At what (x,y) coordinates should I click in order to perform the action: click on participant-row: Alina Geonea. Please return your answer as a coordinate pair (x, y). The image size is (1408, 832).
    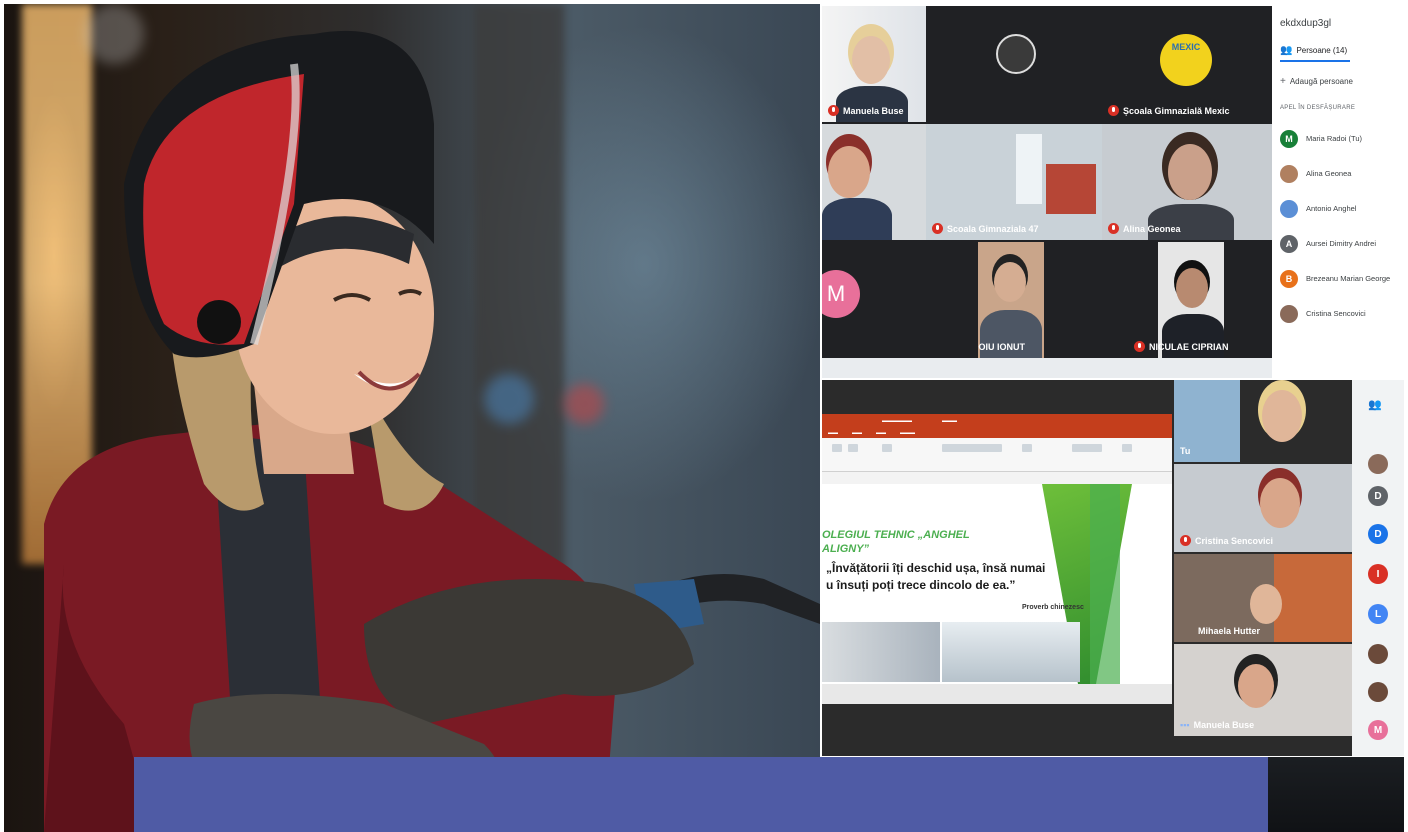
    Looking at the image, I should click on (1338, 173).